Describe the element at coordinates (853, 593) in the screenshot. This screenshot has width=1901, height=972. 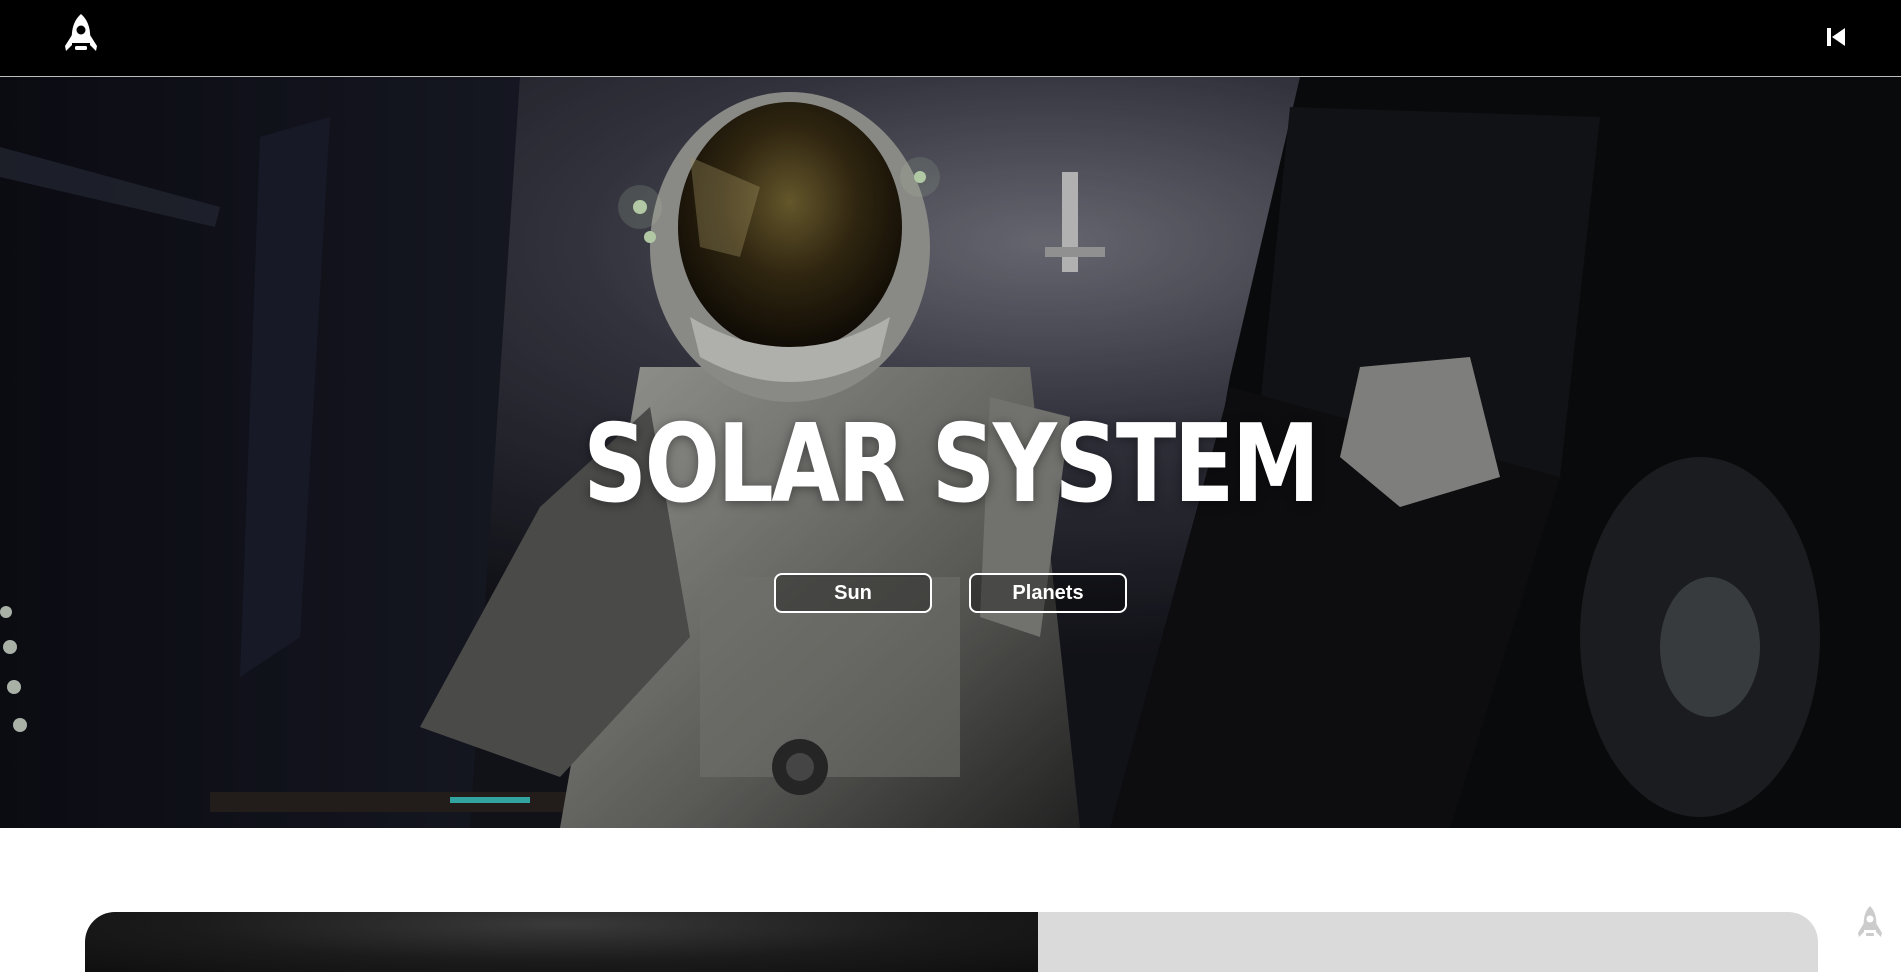
I see `sun-button: Sun` at that location.